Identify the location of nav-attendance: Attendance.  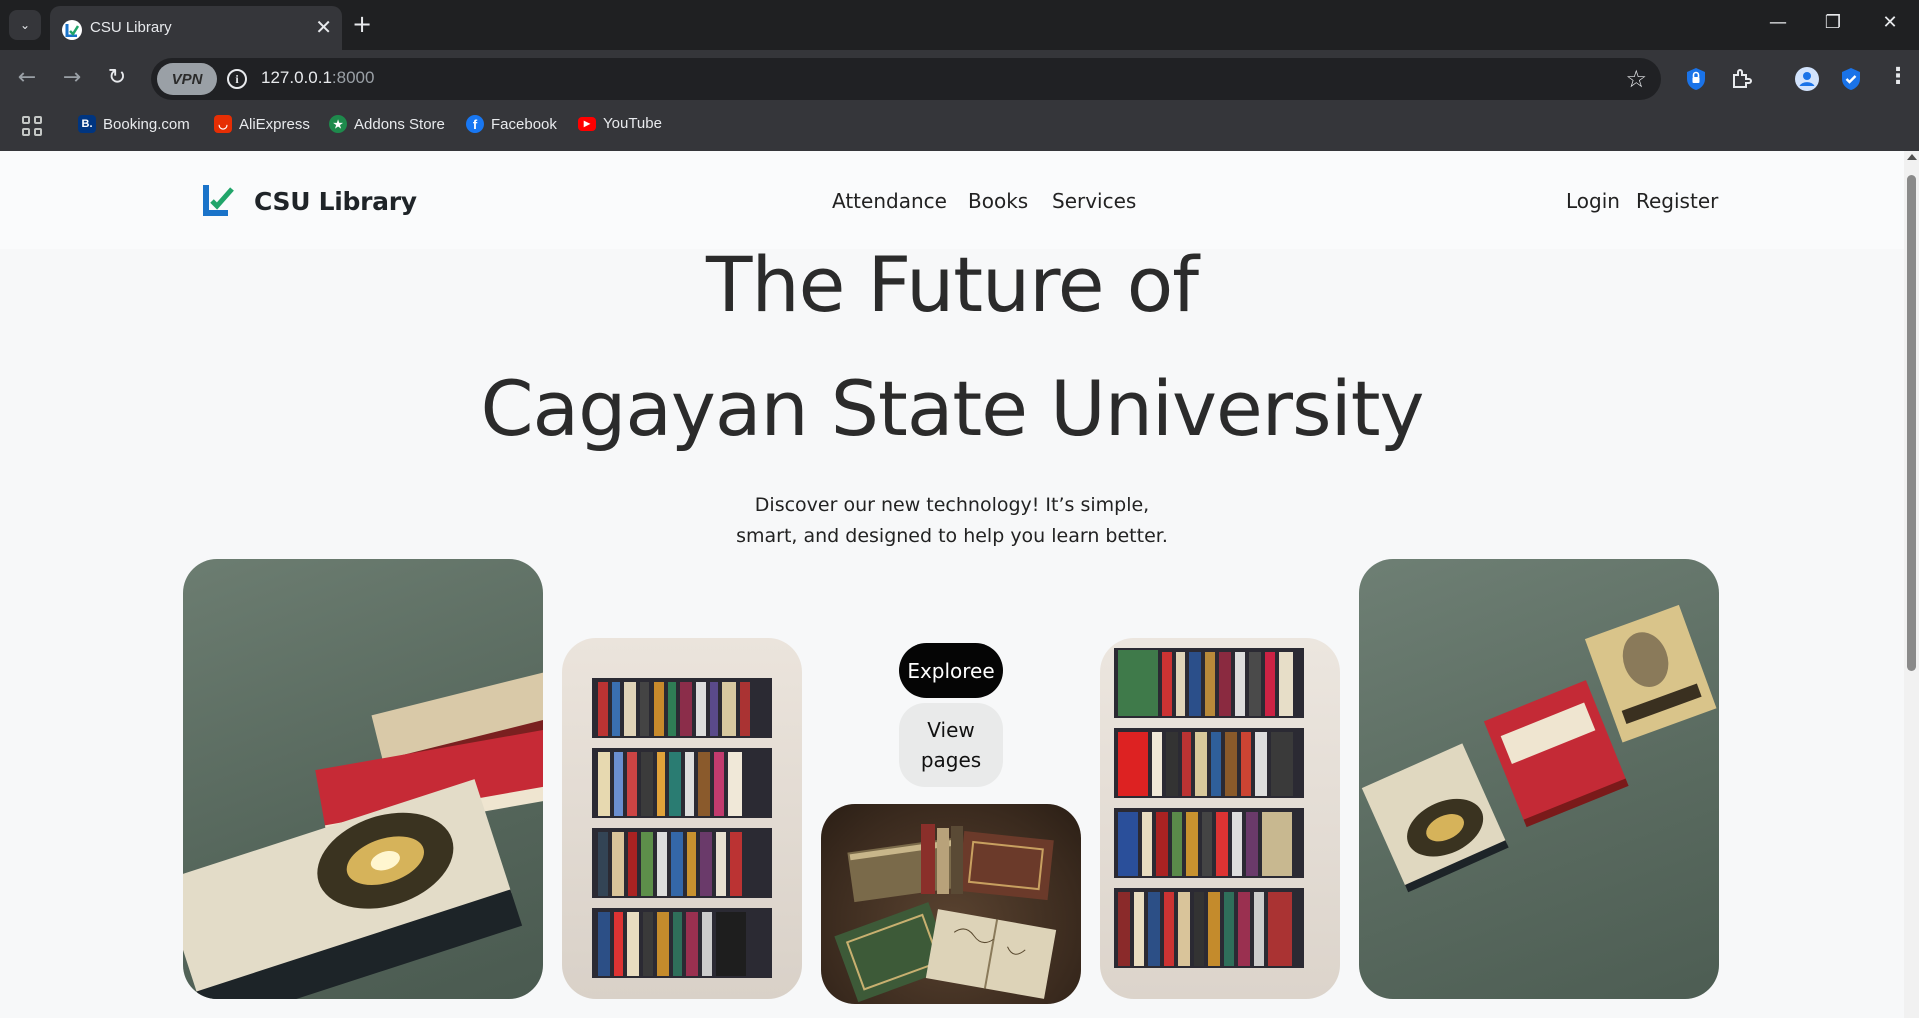
(889, 201).